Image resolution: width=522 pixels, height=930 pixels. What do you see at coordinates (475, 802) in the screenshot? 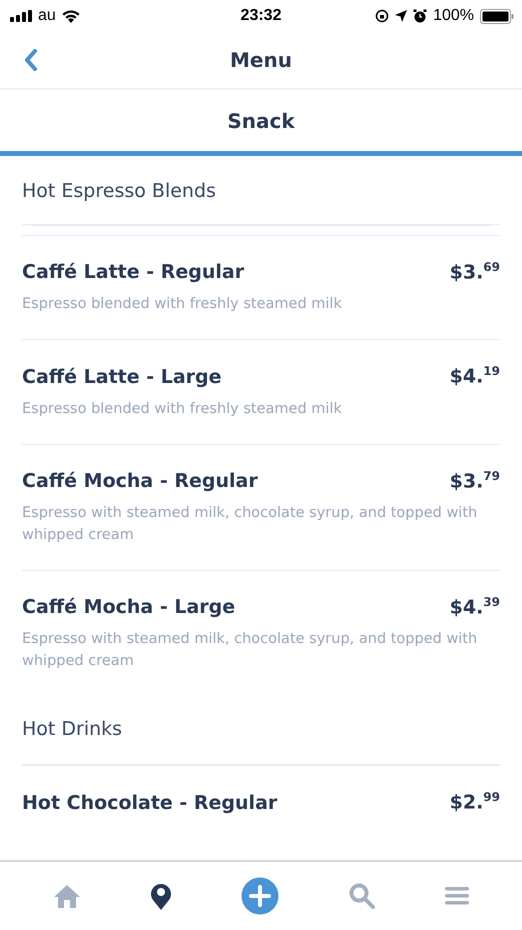
I see `item-price: $2.$^{99}$` at bounding box center [475, 802].